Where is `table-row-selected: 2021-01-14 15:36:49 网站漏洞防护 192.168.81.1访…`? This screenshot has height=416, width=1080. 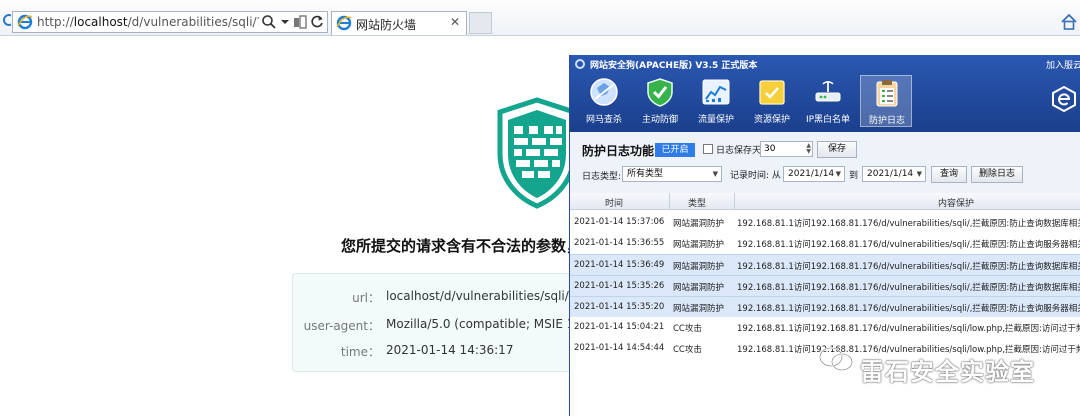 table-row-selected: 2021-01-14 15:36:49 网站漏洞防护 192.168.81.1访… is located at coordinates (825, 264).